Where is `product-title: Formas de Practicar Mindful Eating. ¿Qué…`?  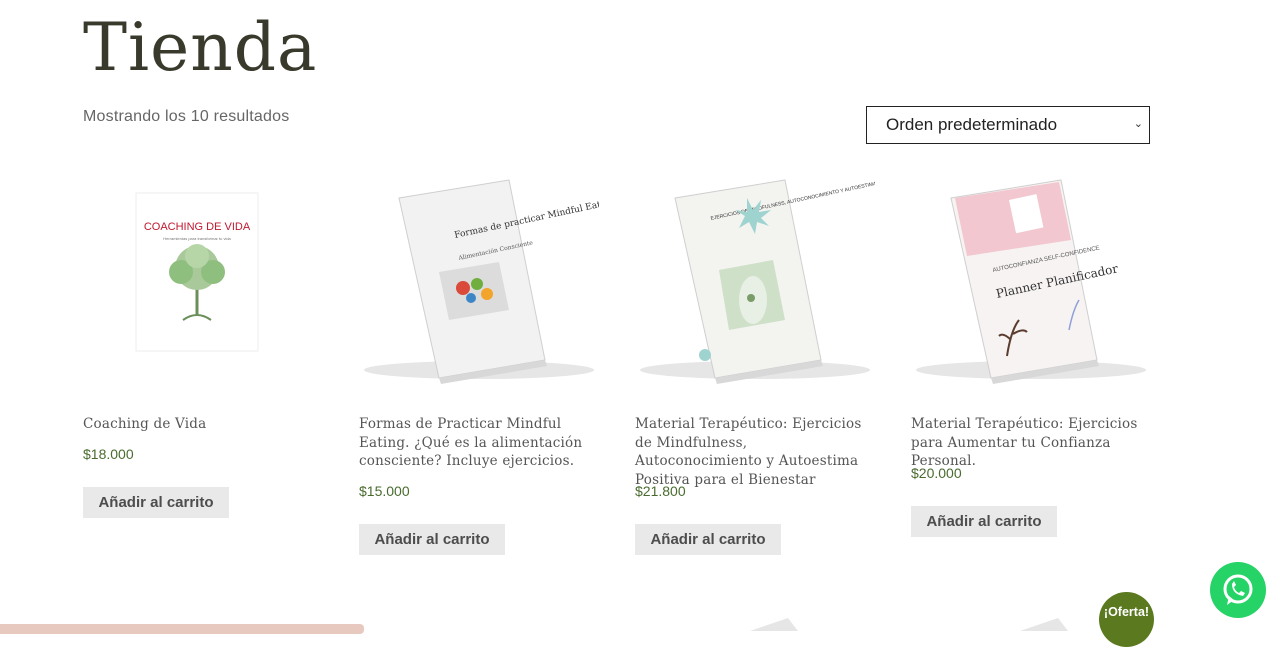
product-title: Formas de Practicar Mindful Eating. ¿Qué… is located at coordinates (479, 443).